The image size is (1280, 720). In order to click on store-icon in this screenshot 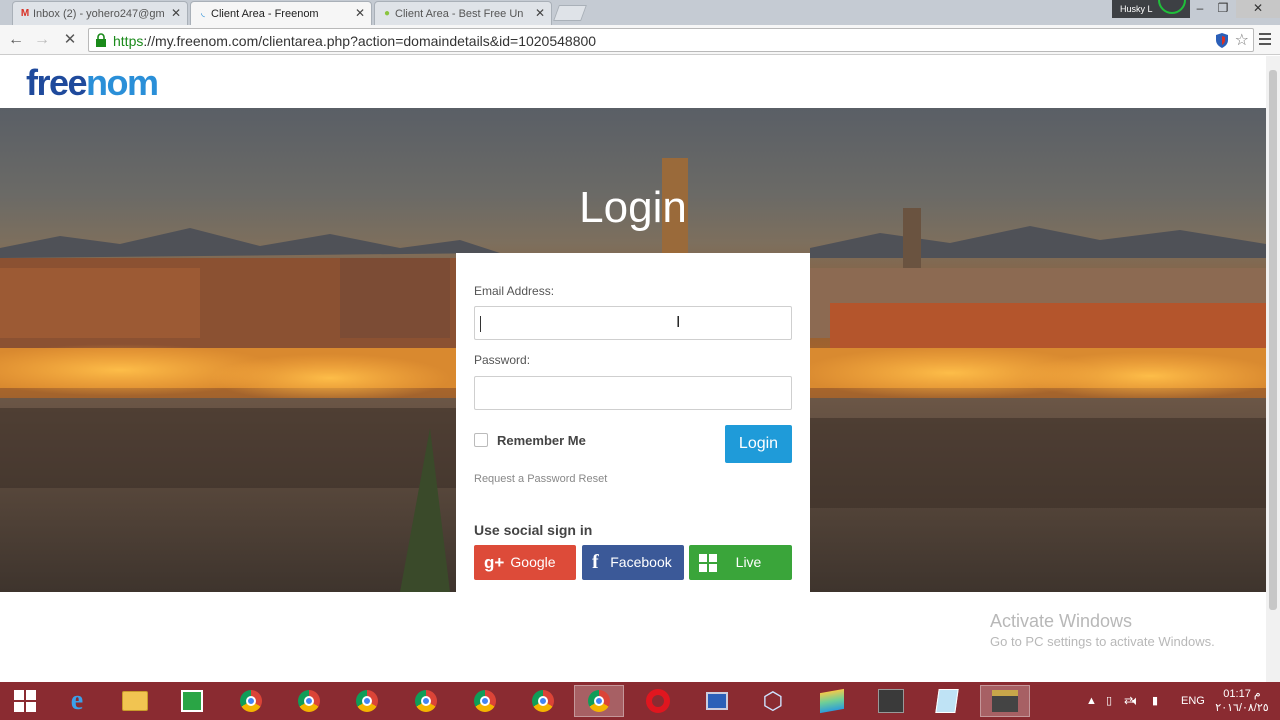, I will do `click(192, 701)`.